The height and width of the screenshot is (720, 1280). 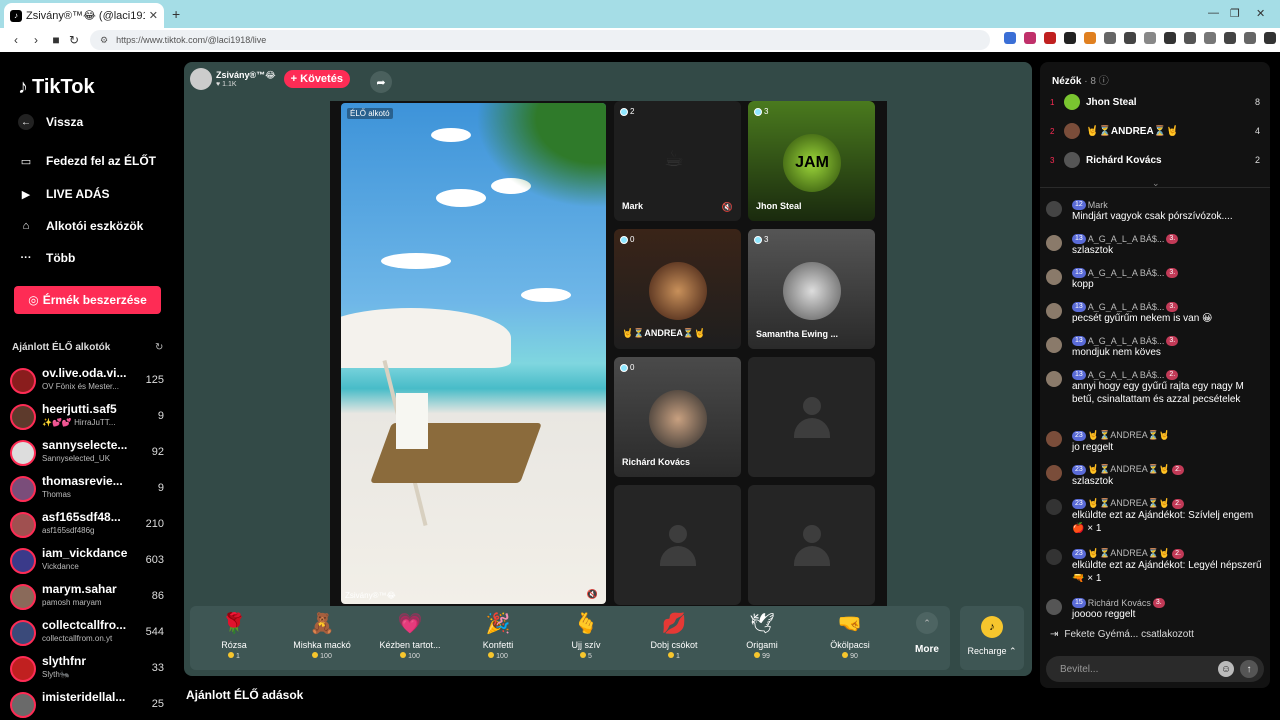 I want to click on site-settings-icon: ⚙, so click(x=104, y=40).